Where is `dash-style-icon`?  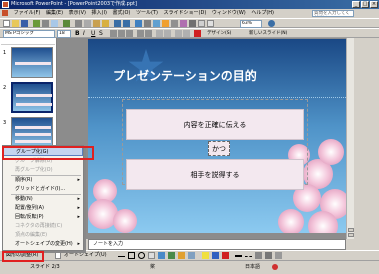
dash-style-icon is located at coordinates (248, 256).